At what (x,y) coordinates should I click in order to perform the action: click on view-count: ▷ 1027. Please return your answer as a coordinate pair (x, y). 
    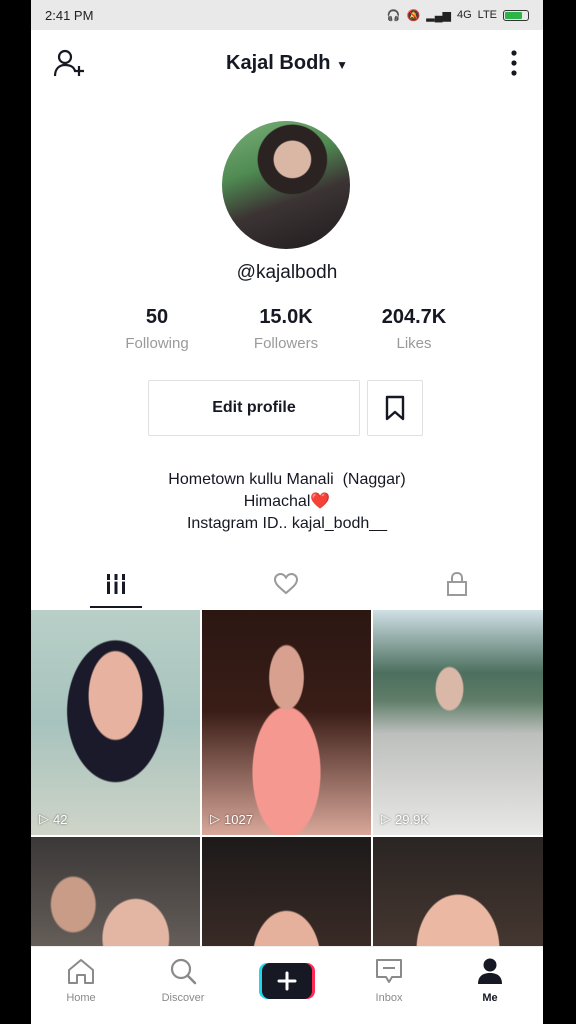
    Looking at the image, I should click on (231, 819).